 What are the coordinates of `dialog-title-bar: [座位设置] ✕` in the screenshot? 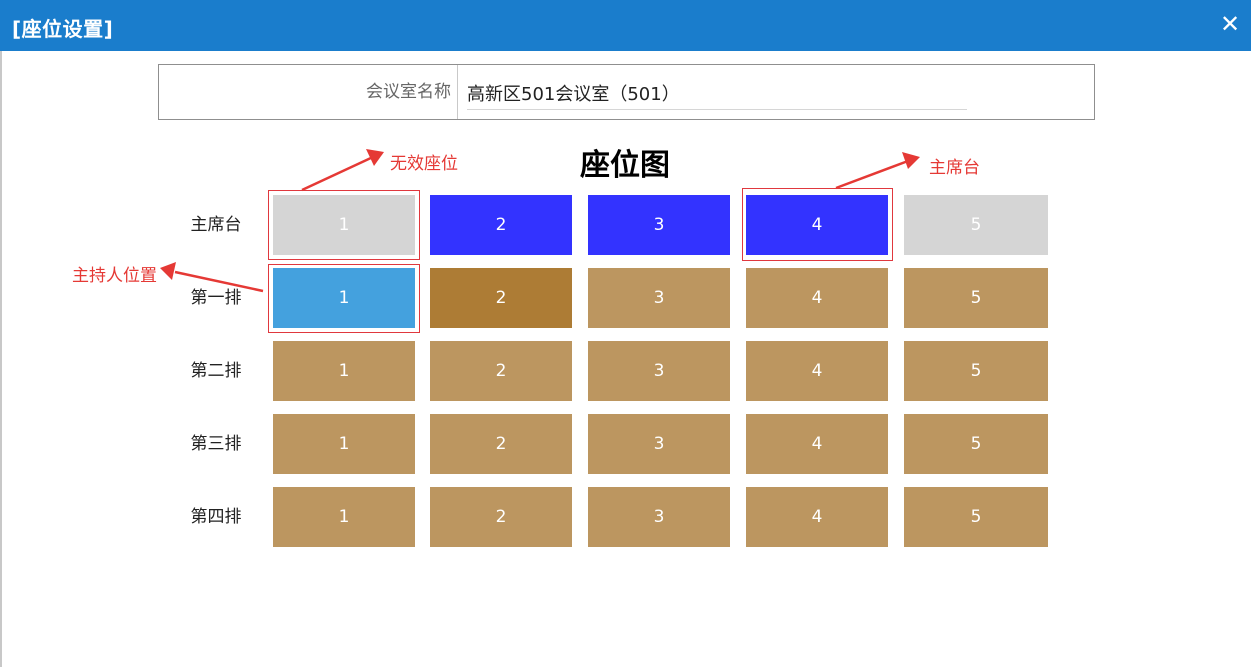 It's located at (625, 25).